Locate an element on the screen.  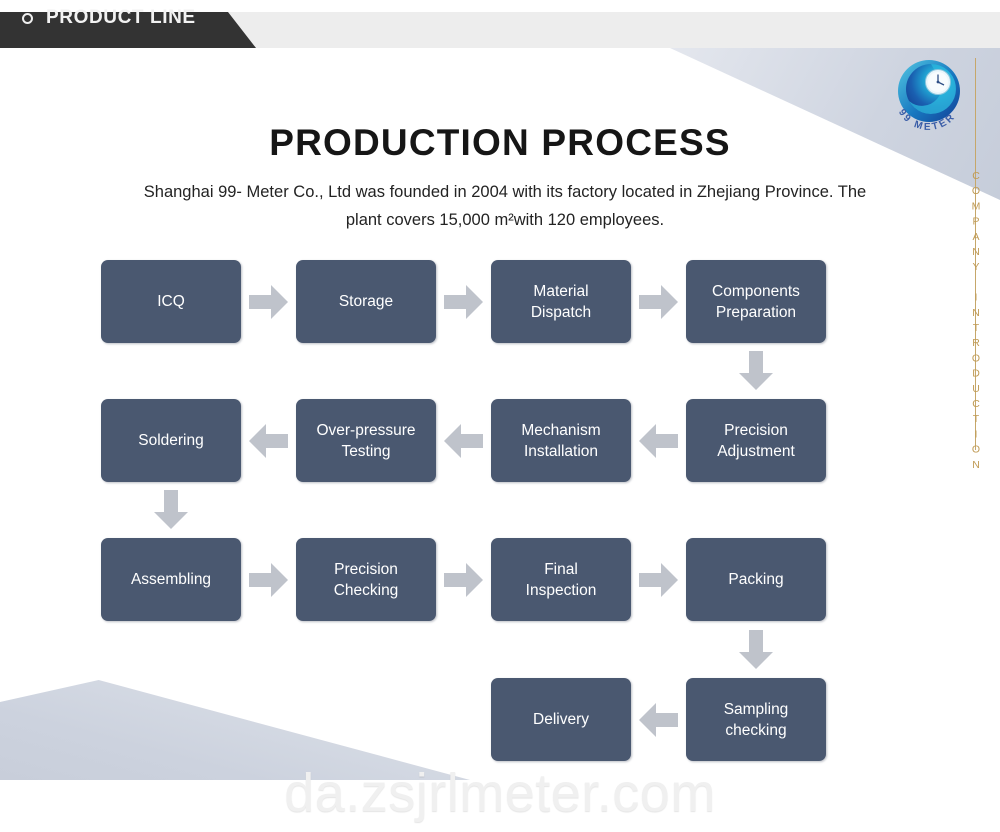
flow-step-label: Material Dispatch is located at coordinates (561, 301).